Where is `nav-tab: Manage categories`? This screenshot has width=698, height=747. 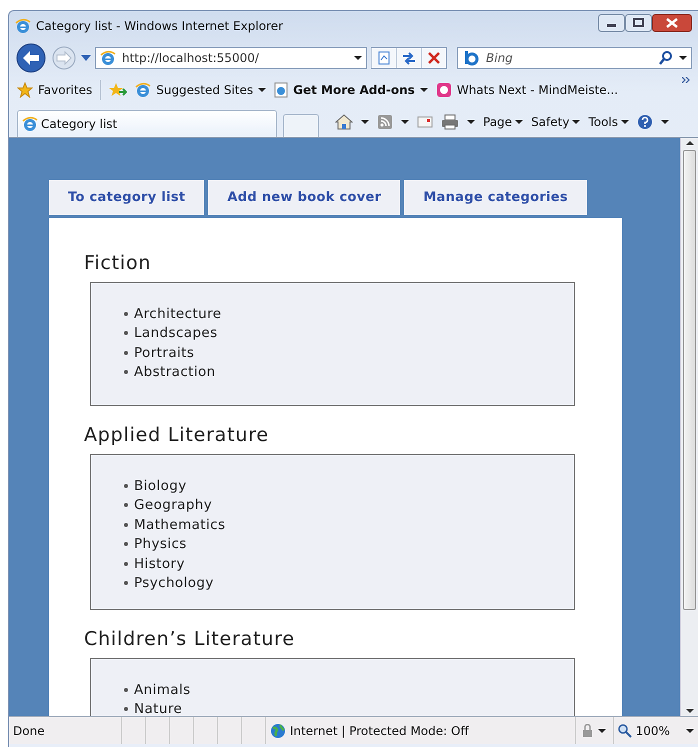
nav-tab: Manage categories is located at coordinates (495, 197).